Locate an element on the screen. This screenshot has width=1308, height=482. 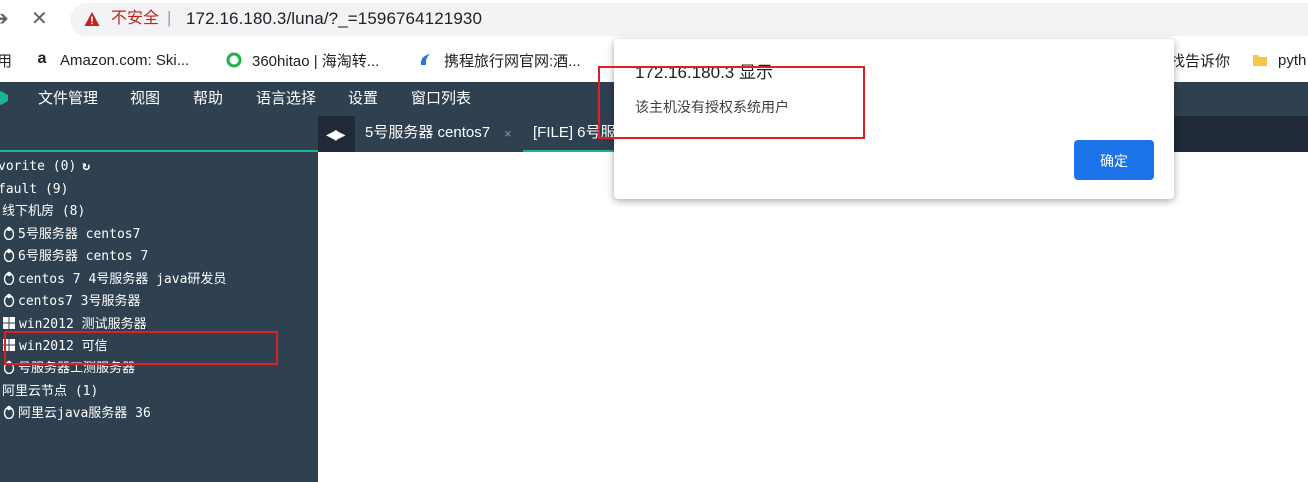
bookmark-folder: pyth is located at coordinates (1279, 60).